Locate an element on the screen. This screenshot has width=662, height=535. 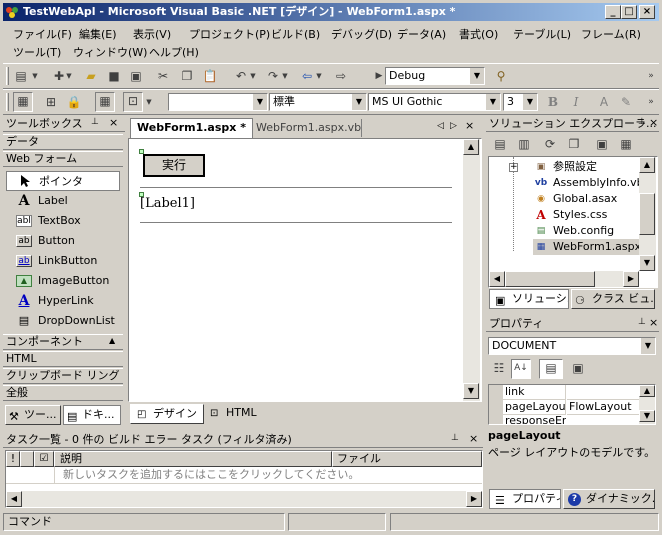
font-color-icon: A is located at coordinates (604, 102).